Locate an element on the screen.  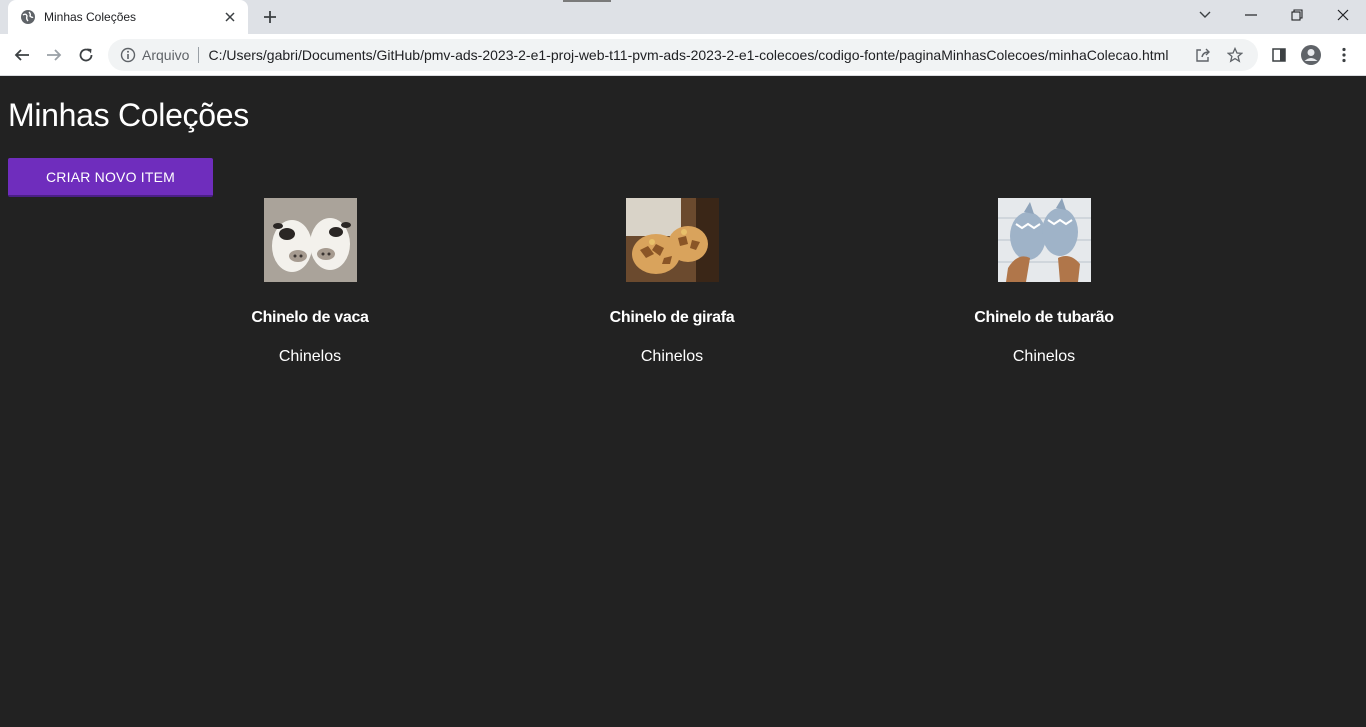
tab-title: Minhas Coleções is located at coordinates (90, 17).